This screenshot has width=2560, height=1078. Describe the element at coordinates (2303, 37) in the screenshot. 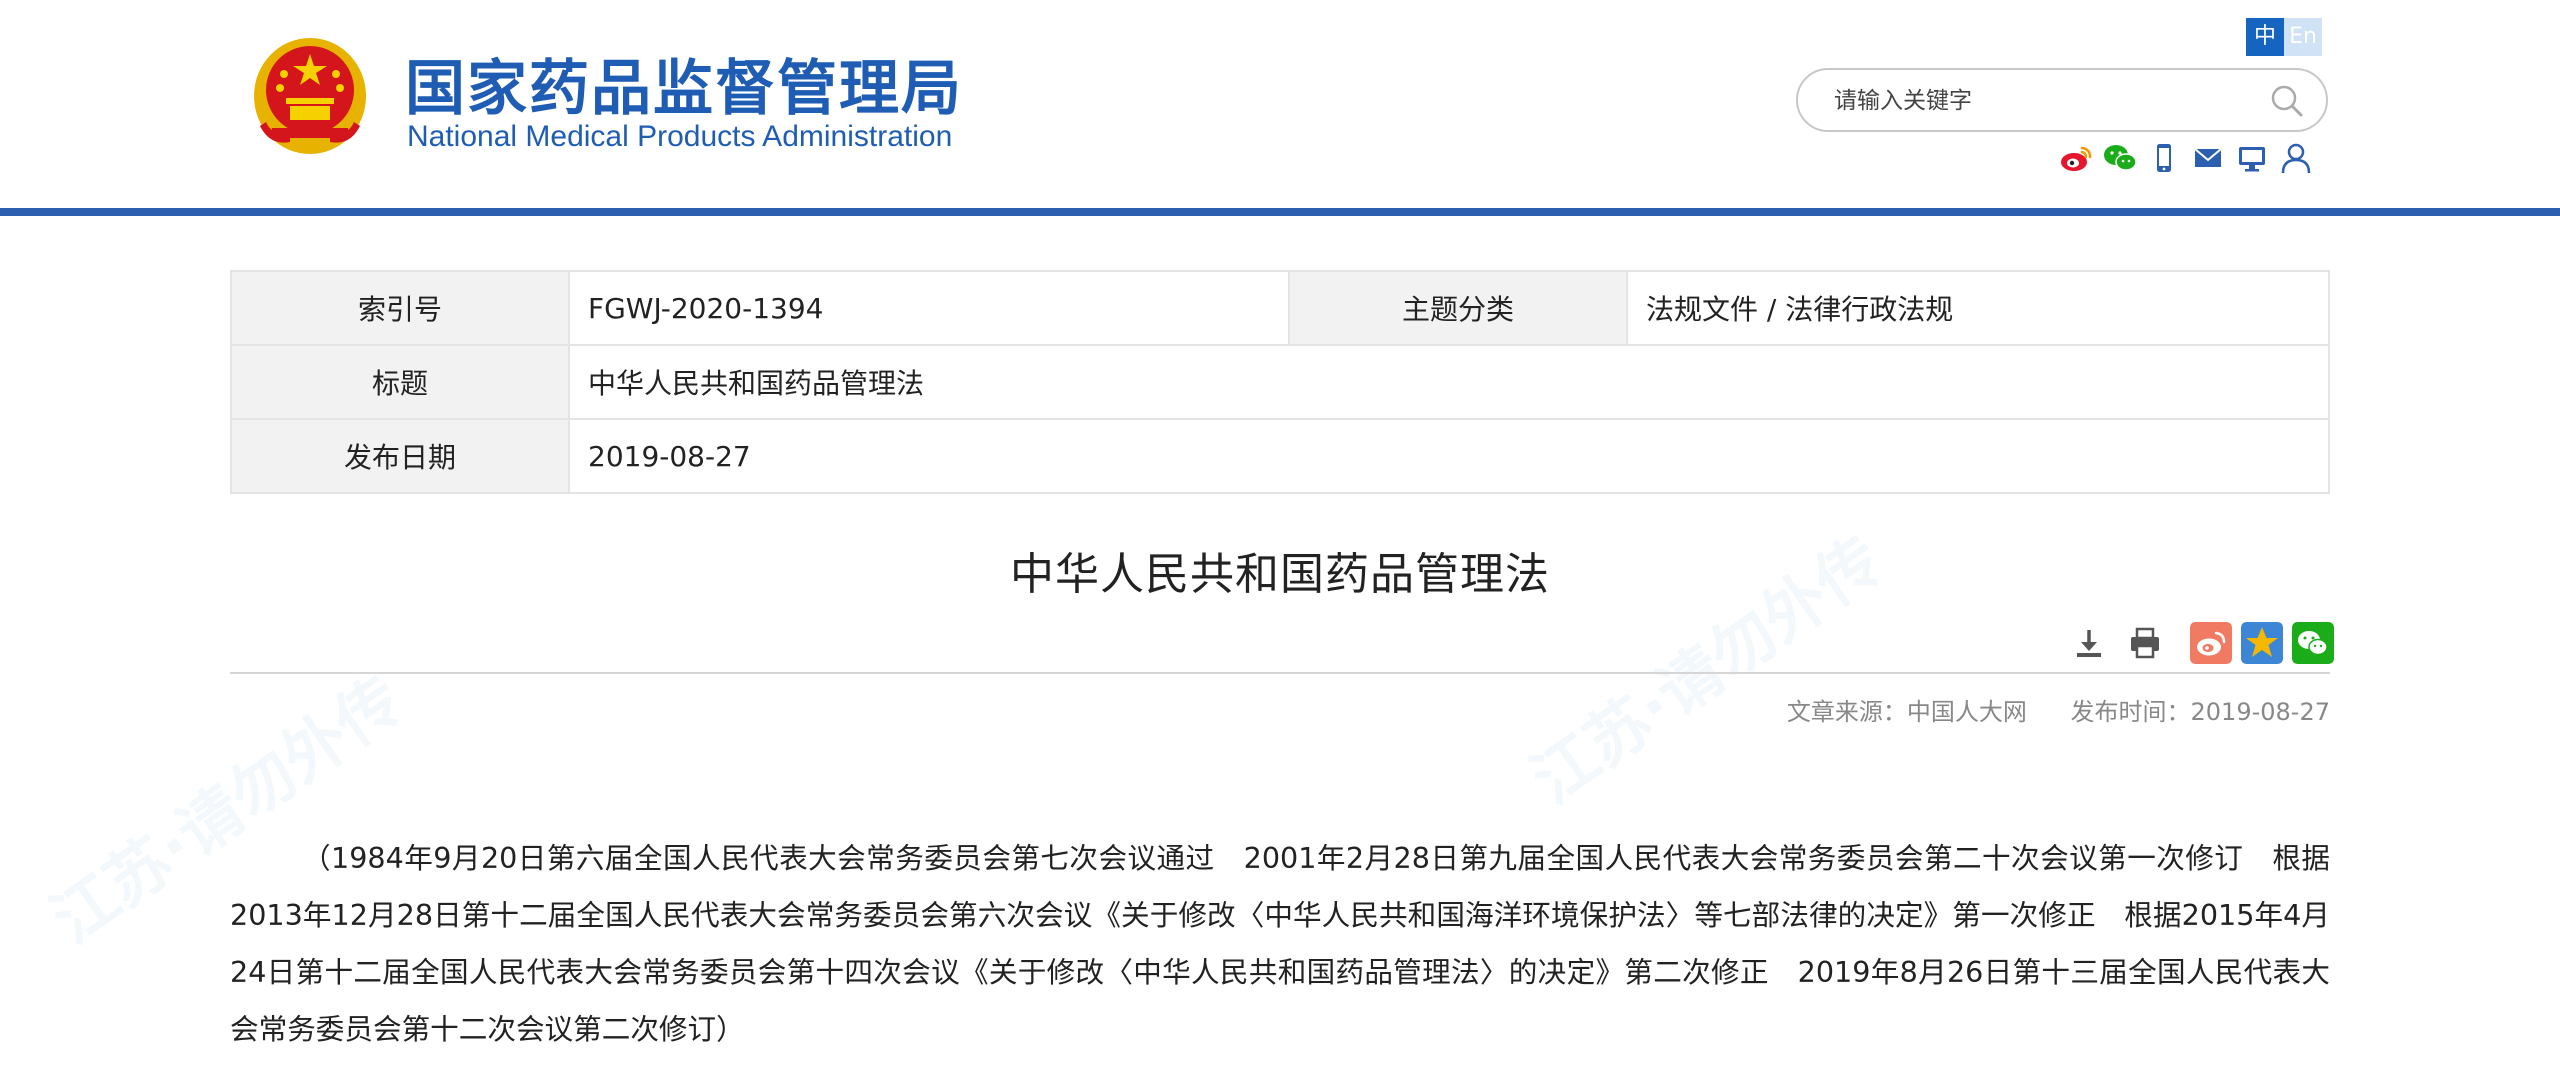

I see `lang-english-button: En` at that location.